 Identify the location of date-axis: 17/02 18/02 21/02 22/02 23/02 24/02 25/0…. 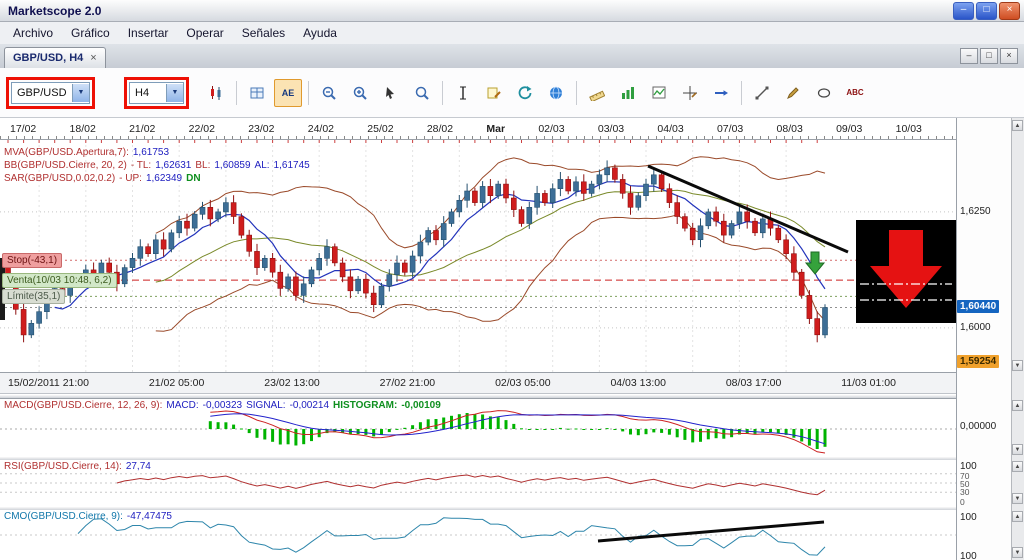
(478, 129).